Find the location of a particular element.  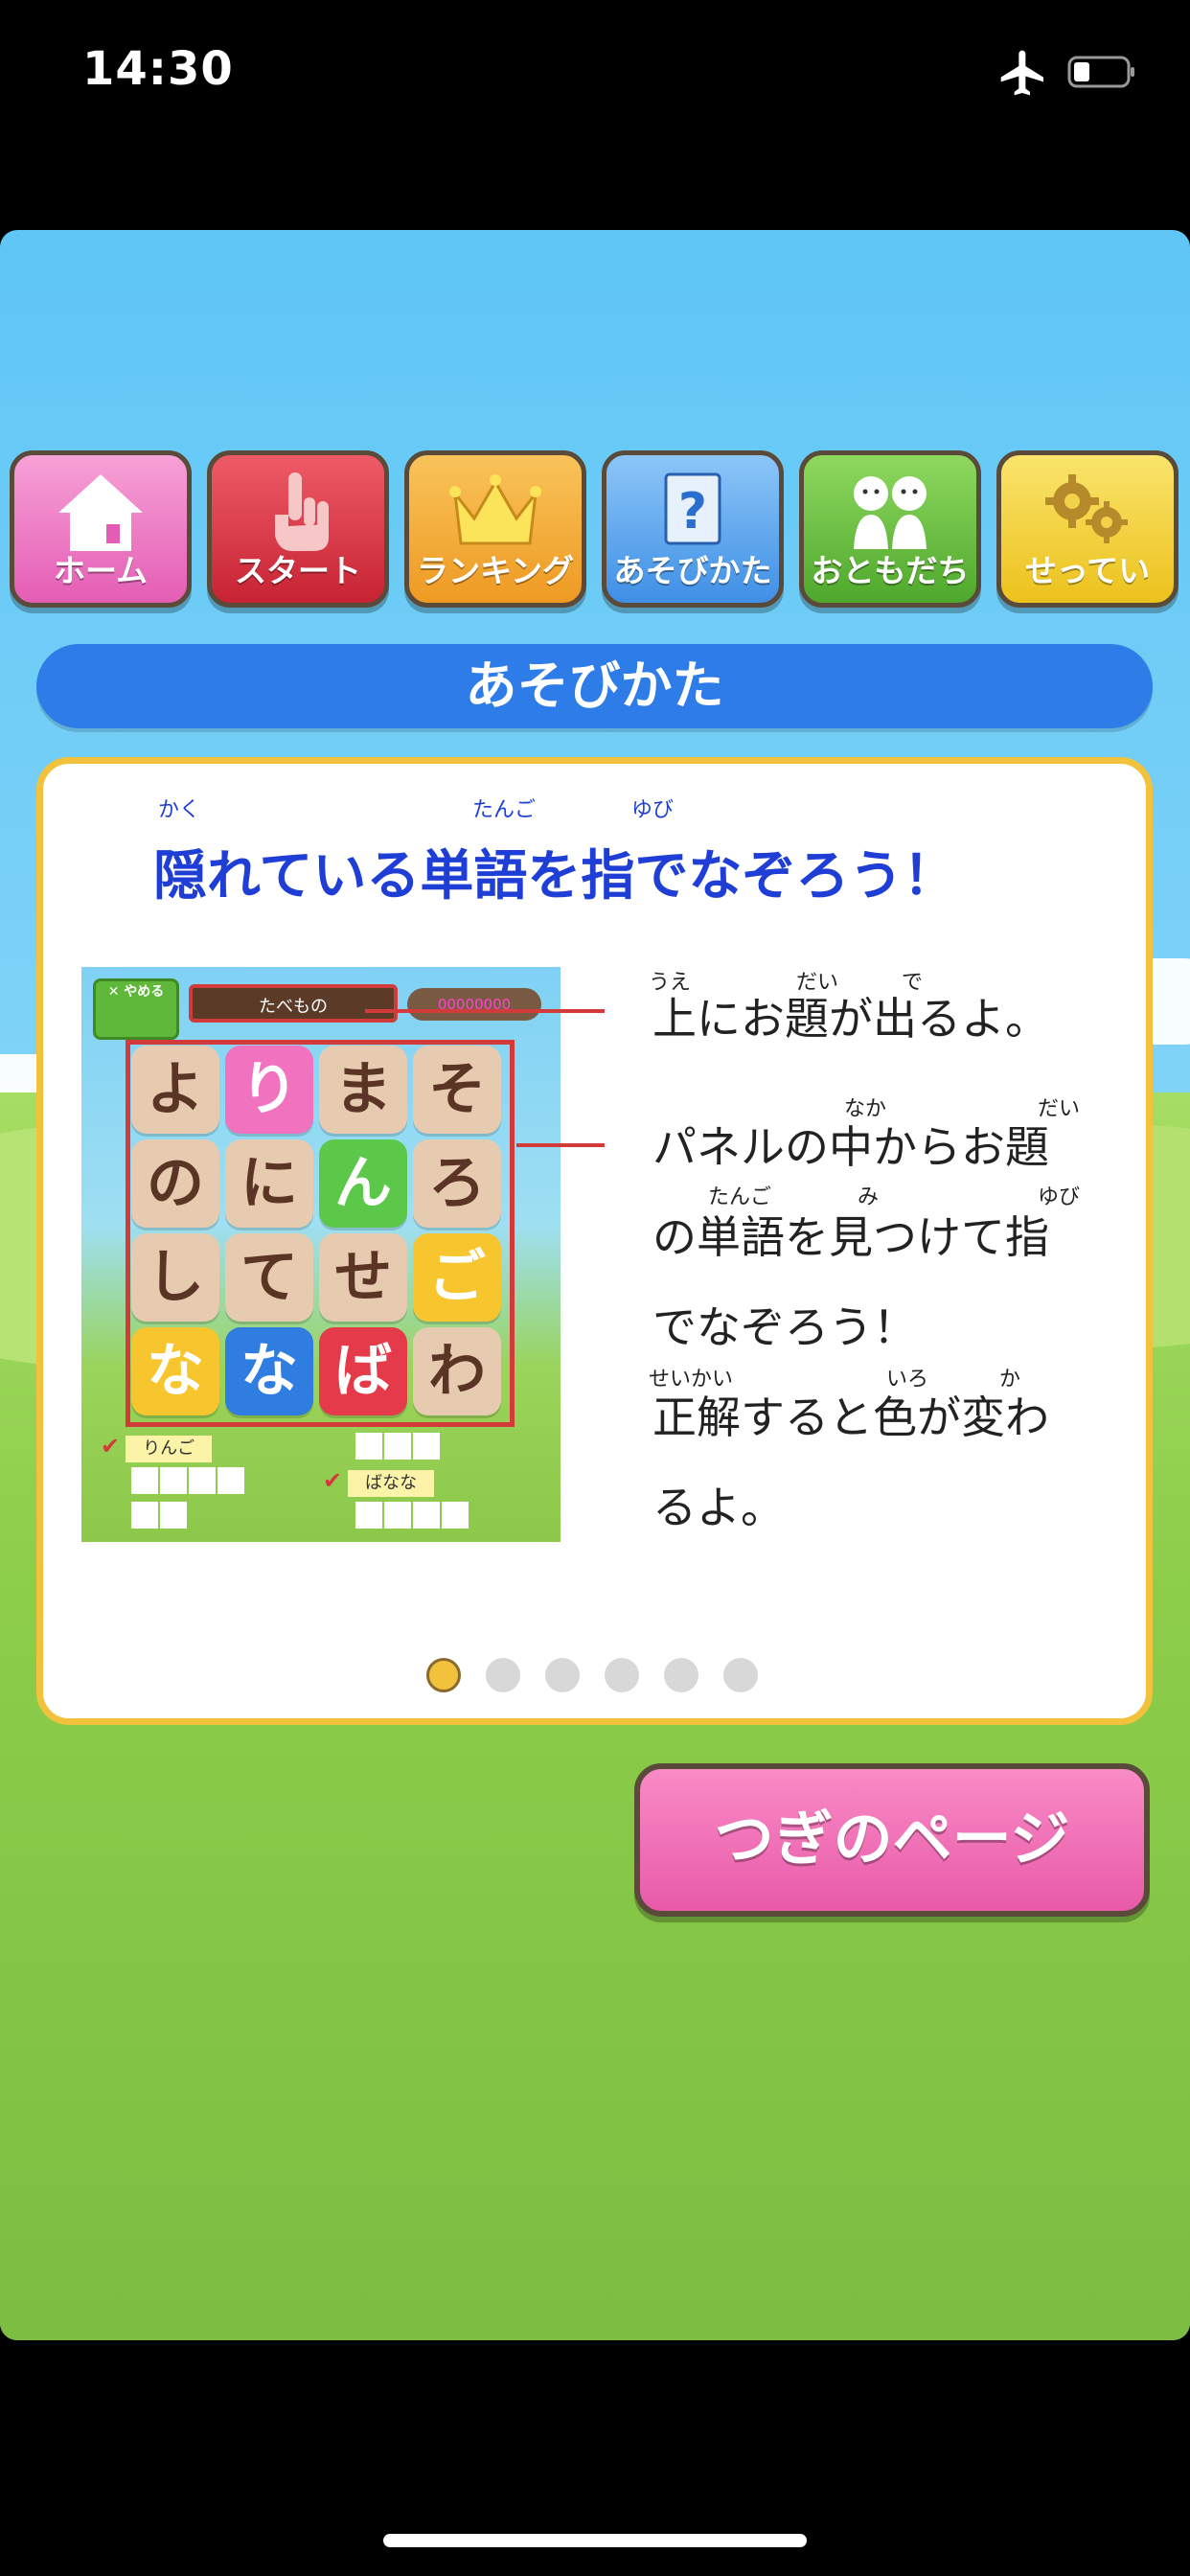

callout-line-category is located at coordinates (485, 1011).